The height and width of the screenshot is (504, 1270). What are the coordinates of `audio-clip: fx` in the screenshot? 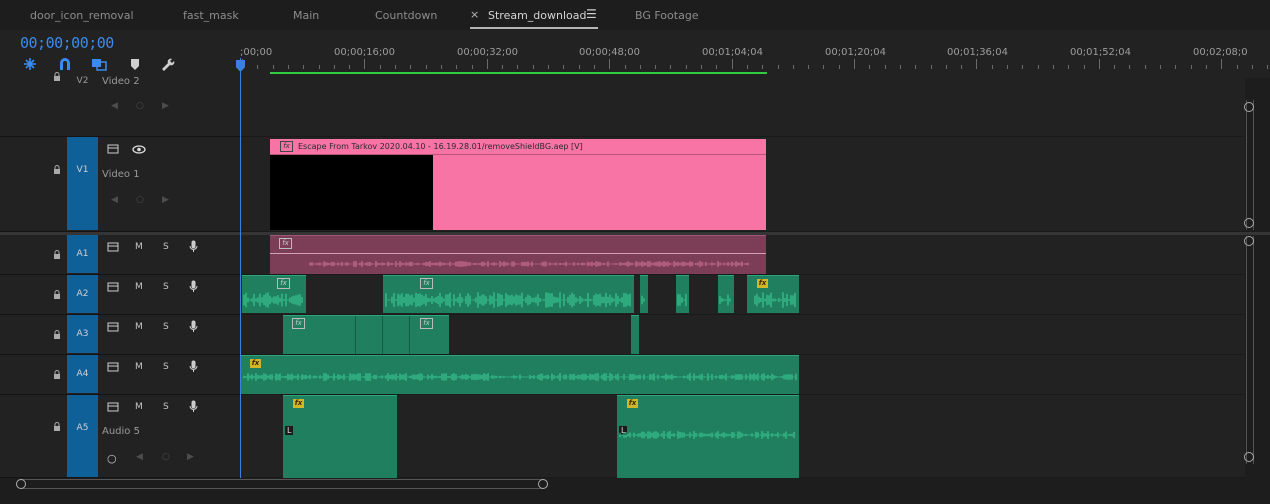 It's located at (518, 254).